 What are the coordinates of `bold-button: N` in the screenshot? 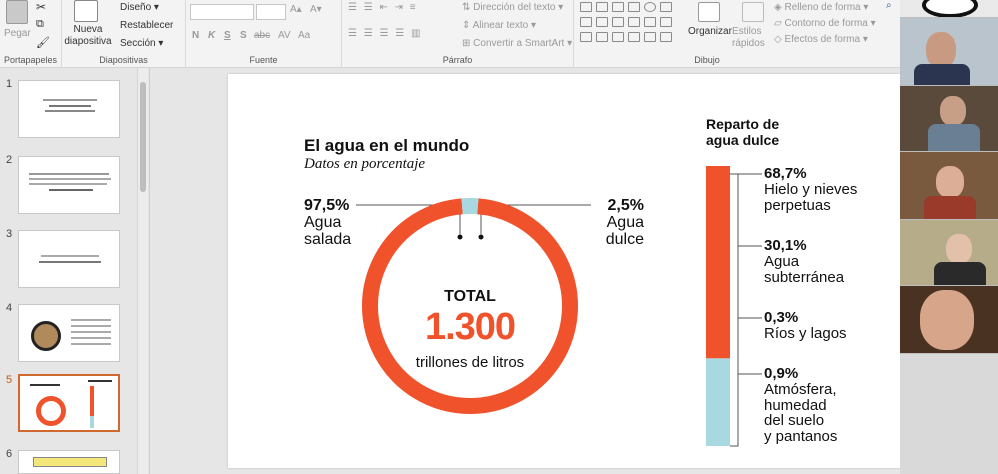 It's located at (195, 35).